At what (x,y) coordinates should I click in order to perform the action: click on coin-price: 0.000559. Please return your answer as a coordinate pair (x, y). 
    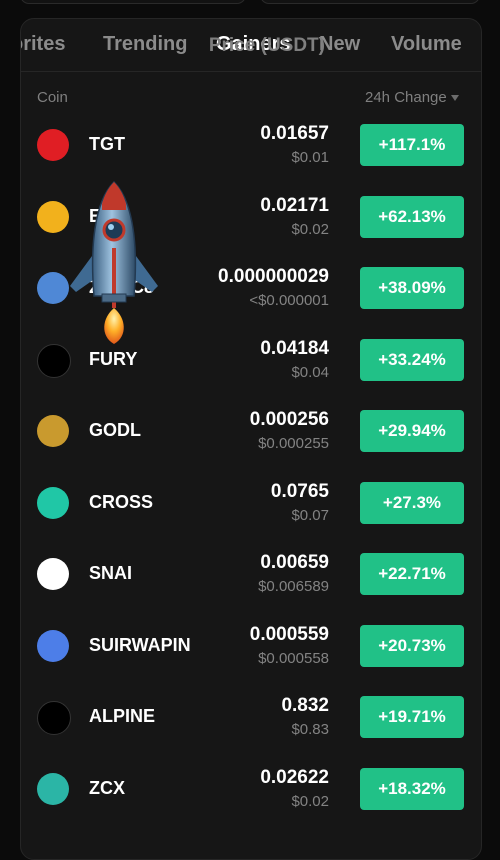
    Looking at the image, I should click on (289, 634).